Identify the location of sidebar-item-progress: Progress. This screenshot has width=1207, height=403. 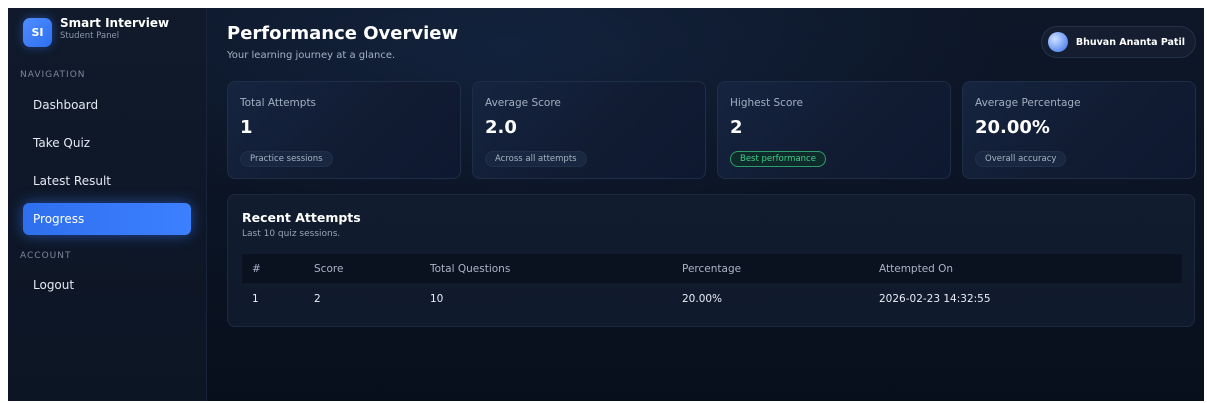
(107, 219).